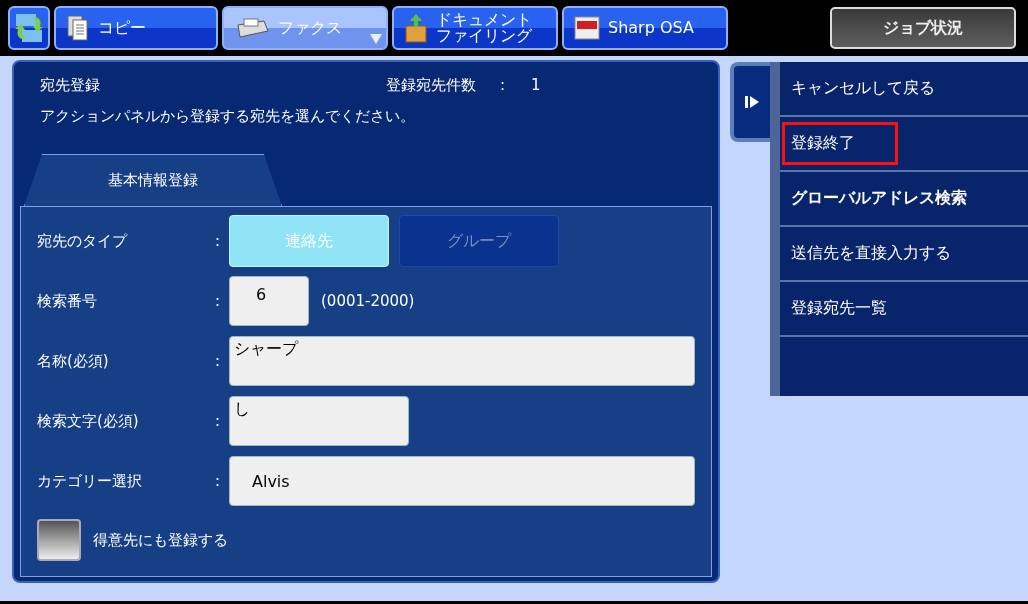 Image resolution: width=1028 pixels, height=604 pixels. I want to click on field-label: 名称(必須), so click(73, 361).